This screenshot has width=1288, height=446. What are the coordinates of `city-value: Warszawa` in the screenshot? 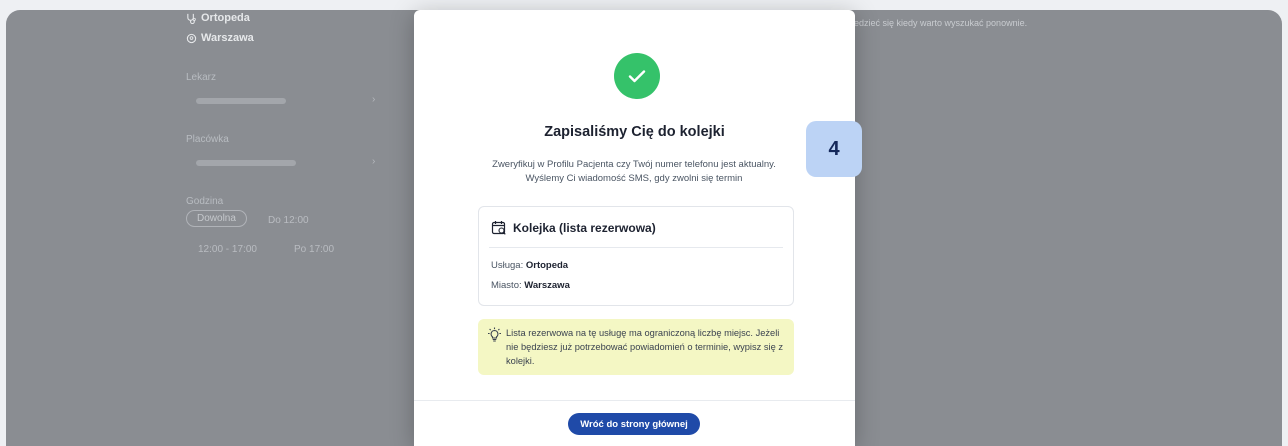 It's located at (547, 285).